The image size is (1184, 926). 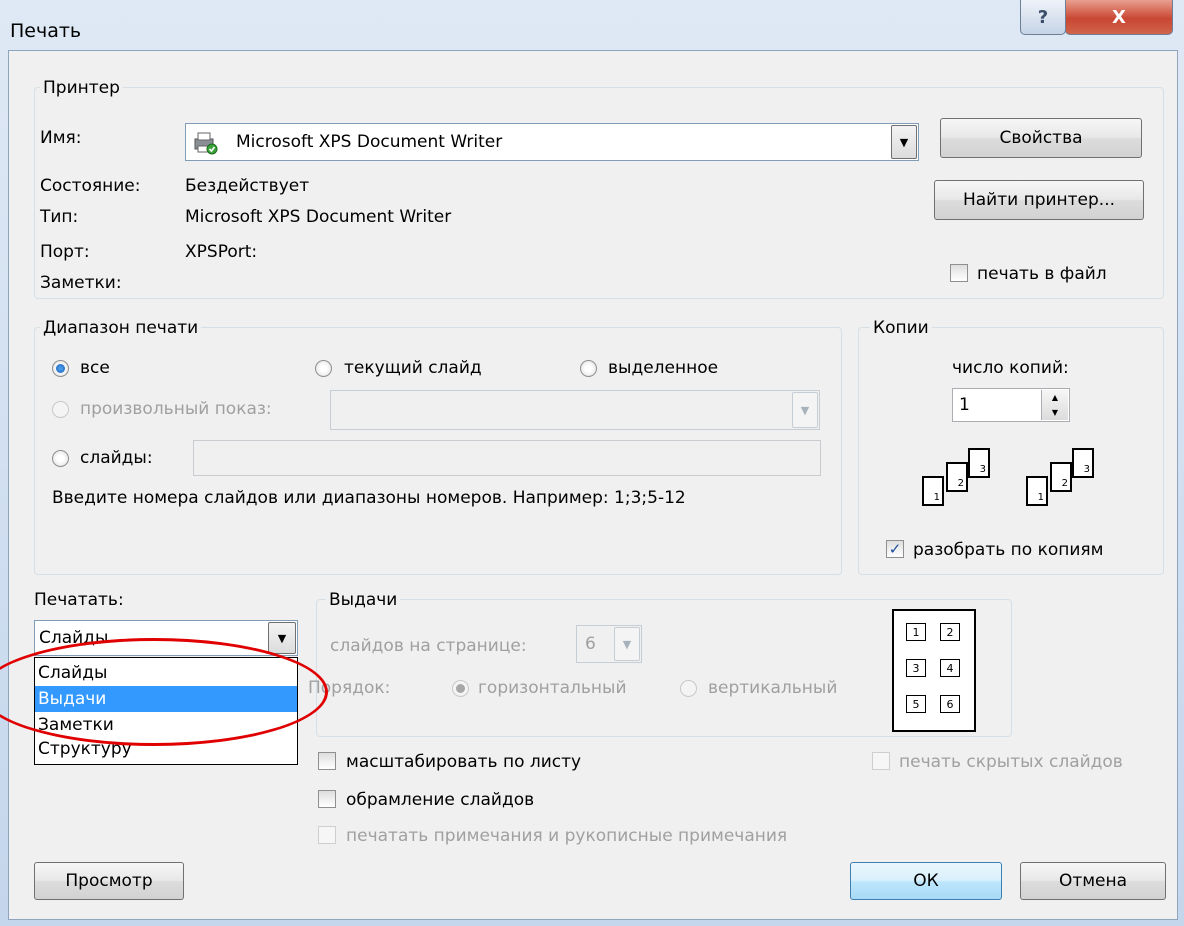 What do you see at coordinates (464, 762) in the screenshot?
I see `scale-to-fit-label: масштабировать по листу` at bounding box center [464, 762].